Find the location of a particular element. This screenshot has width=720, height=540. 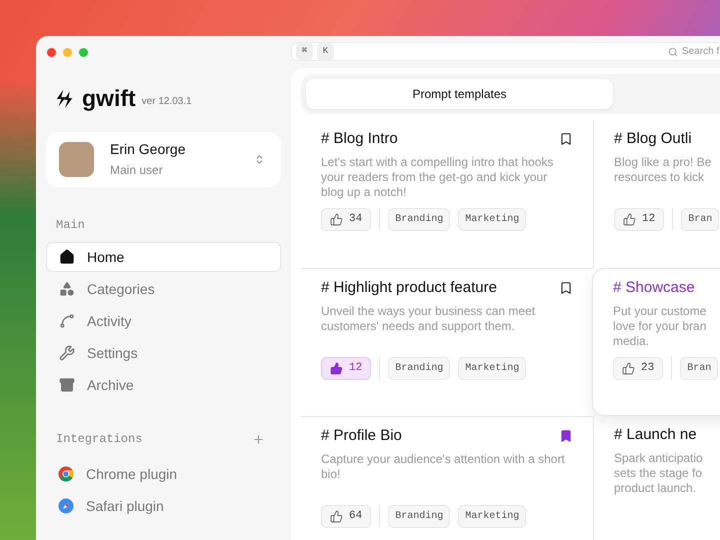

nav-item: Categories is located at coordinates (163, 289).